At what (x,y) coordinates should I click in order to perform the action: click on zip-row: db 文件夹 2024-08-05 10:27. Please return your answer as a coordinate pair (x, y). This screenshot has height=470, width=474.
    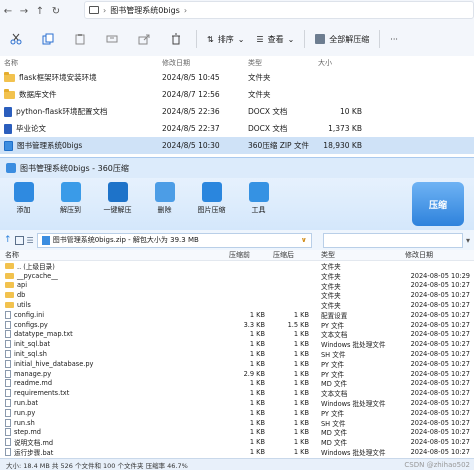
    Looking at the image, I should click on (237, 295).